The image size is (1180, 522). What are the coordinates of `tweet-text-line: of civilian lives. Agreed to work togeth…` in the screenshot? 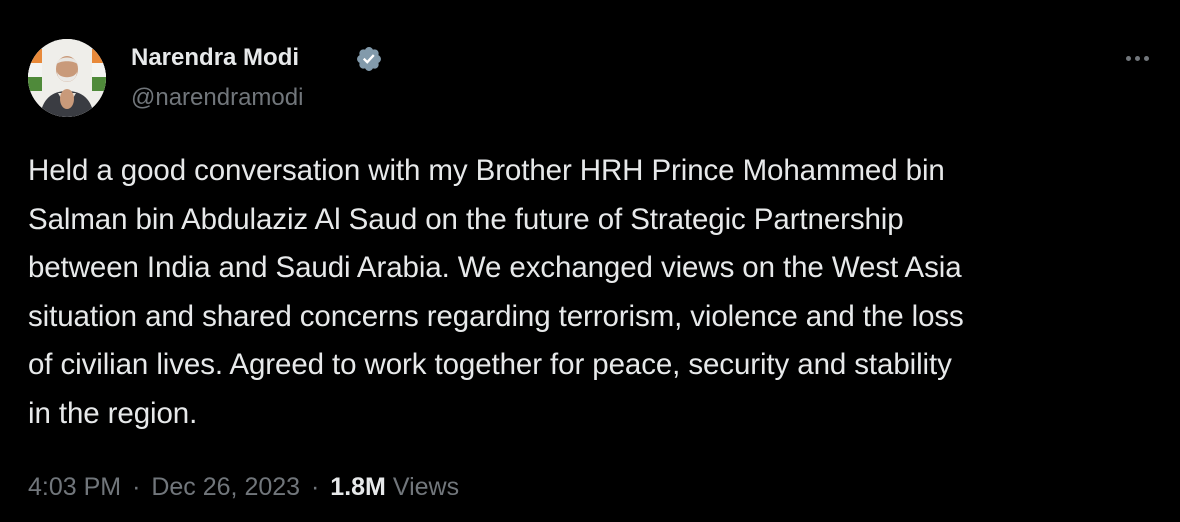 It's located at (490, 364).